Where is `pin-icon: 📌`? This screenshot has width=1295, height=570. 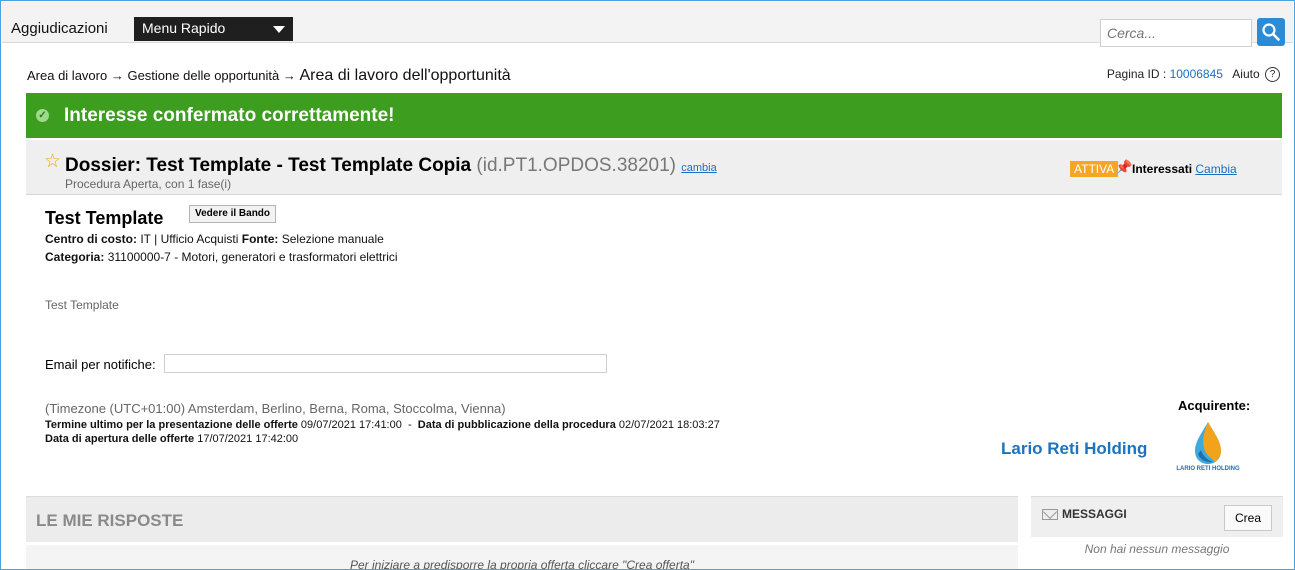
pin-icon: 📌 is located at coordinates (1124, 167).